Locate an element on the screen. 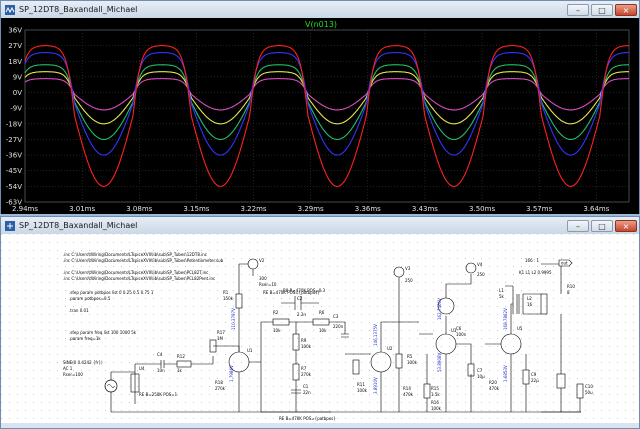 This screenshot has height=429, width=640. x-tick-label: 3.15ms is located at coordinates (196, 209).